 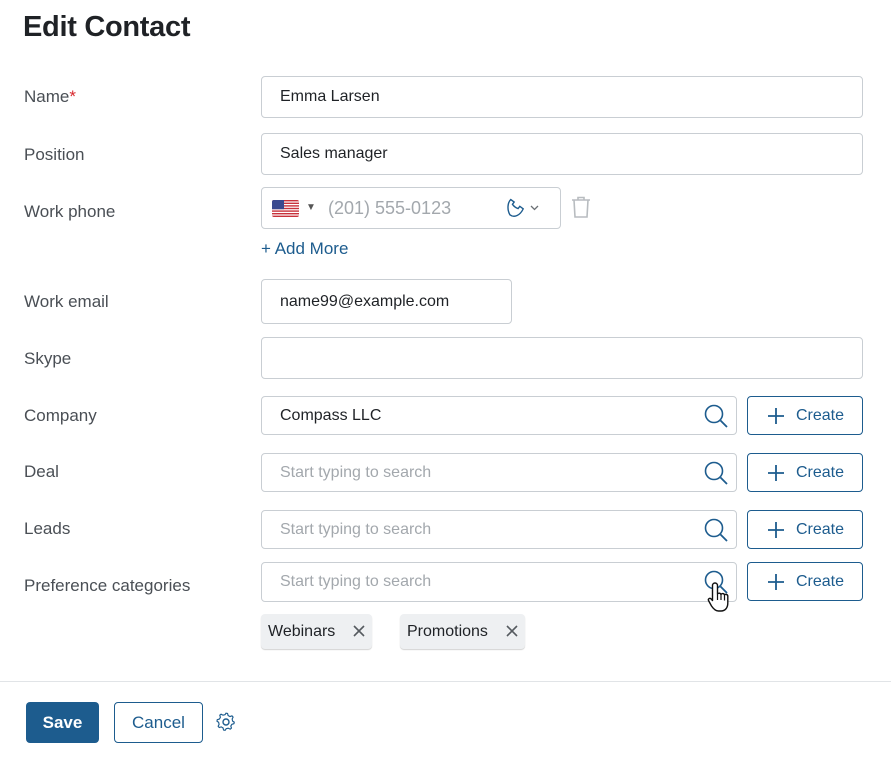 I want to click on gear-icon, so click(x=226, y=722).